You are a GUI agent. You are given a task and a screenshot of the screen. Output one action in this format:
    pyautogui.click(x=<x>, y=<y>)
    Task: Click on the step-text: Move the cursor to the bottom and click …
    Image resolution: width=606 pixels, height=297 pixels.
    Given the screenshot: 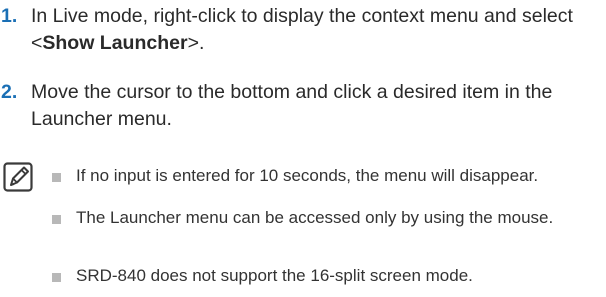 What is the action you would take?
    pyautogui.click(x=292, y=105)
    